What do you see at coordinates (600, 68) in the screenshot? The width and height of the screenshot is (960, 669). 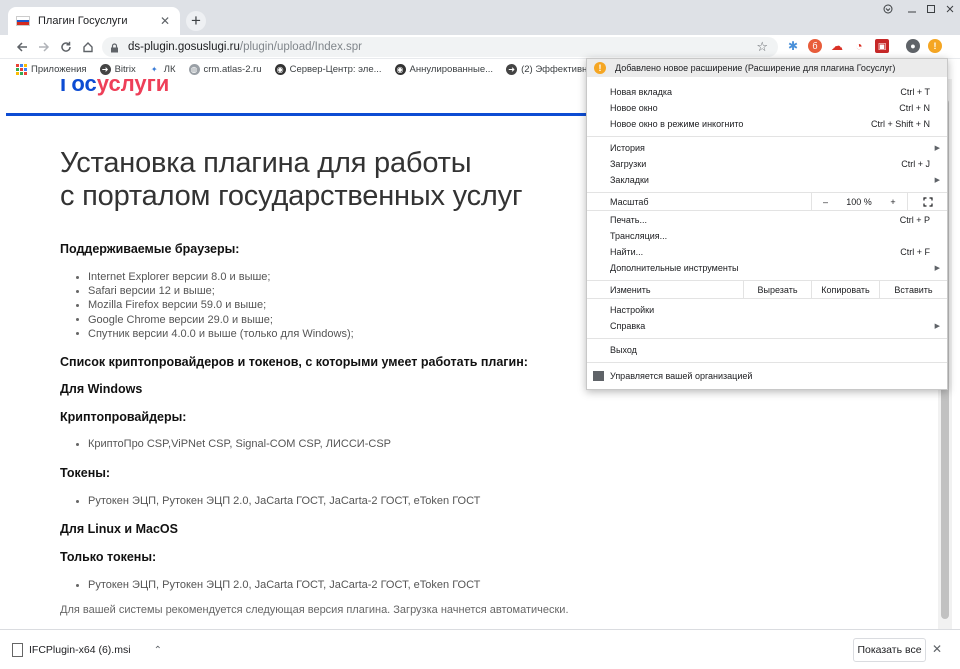 I see `warning-icon: !` at bounding box center [600, 68].